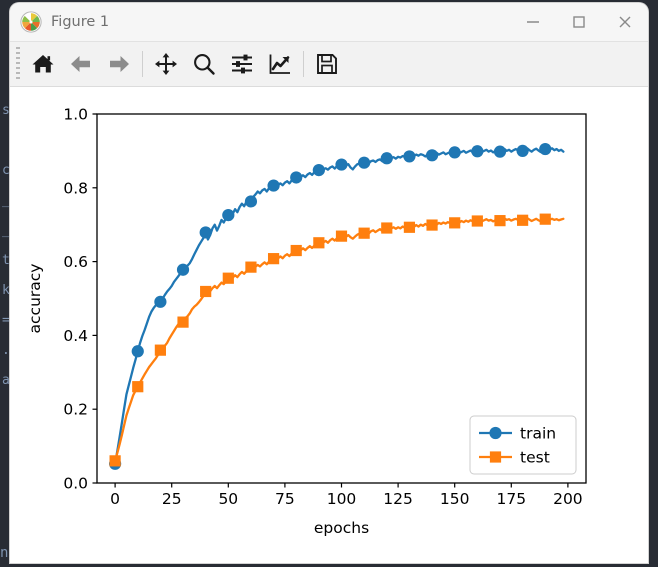  What do you see at coordinates (538, 434) in the screenshot?
I see `legend-label-train: train` at bounding box center [538, 434].